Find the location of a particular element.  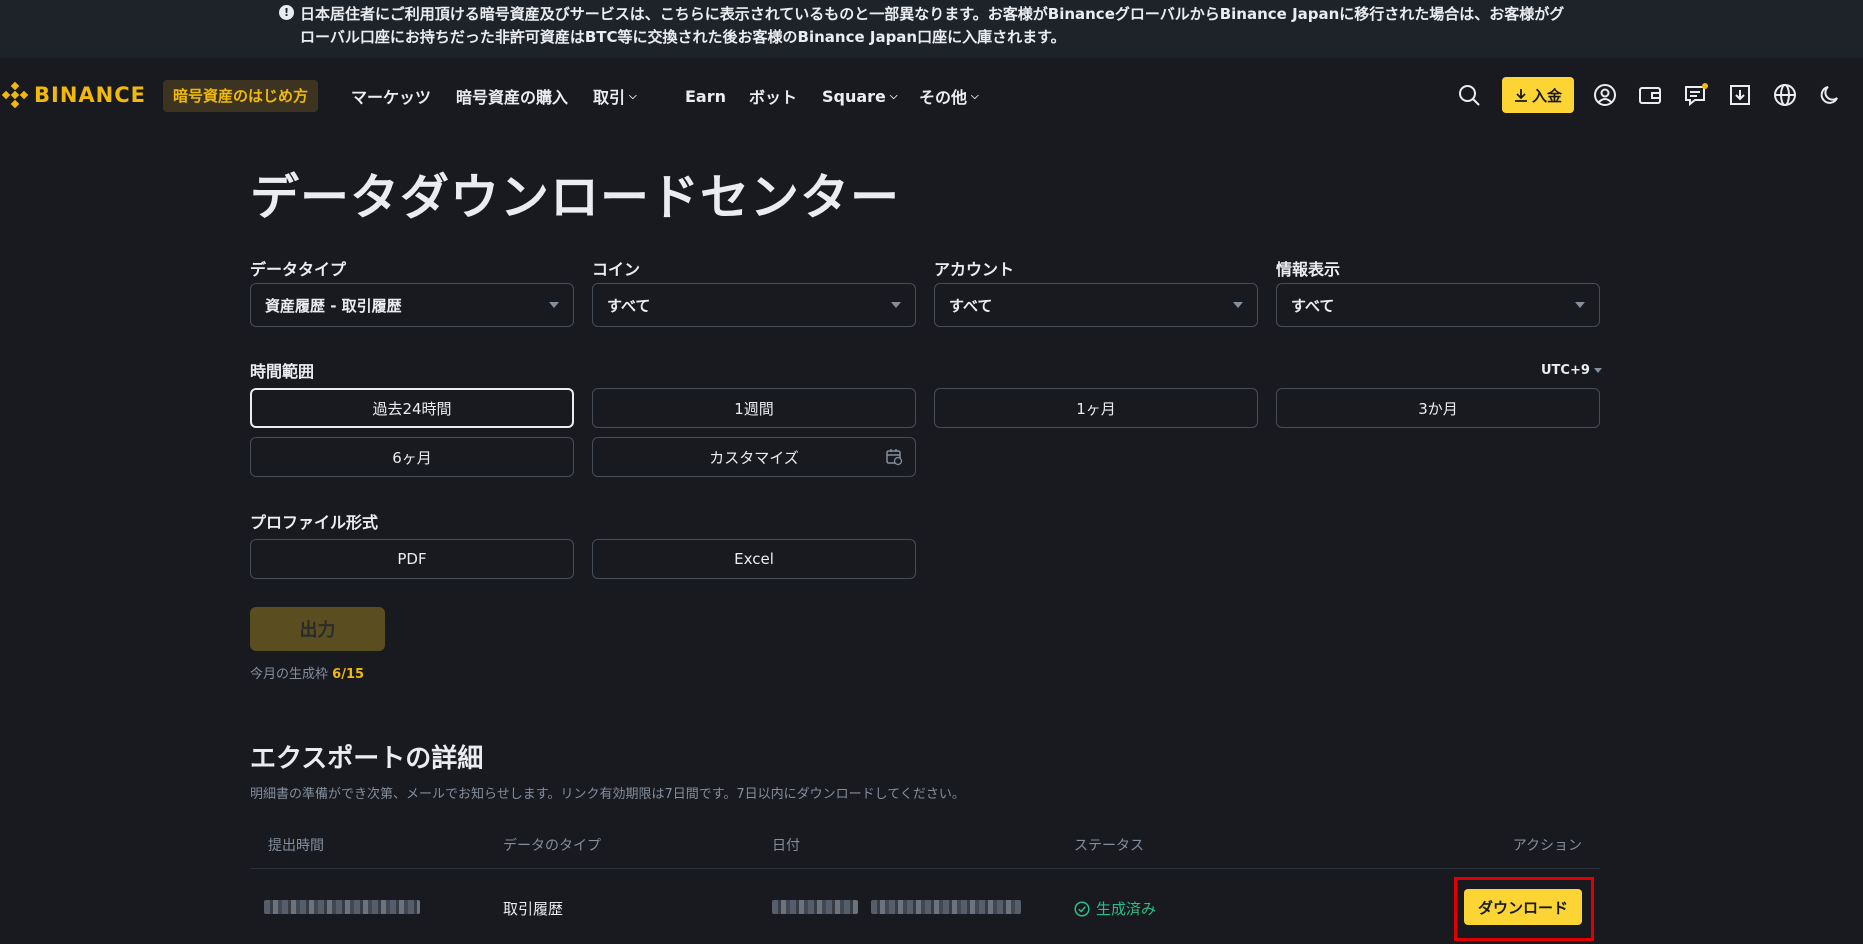

timezone-select: UTC+9 is located at coordinates (1571, 370).